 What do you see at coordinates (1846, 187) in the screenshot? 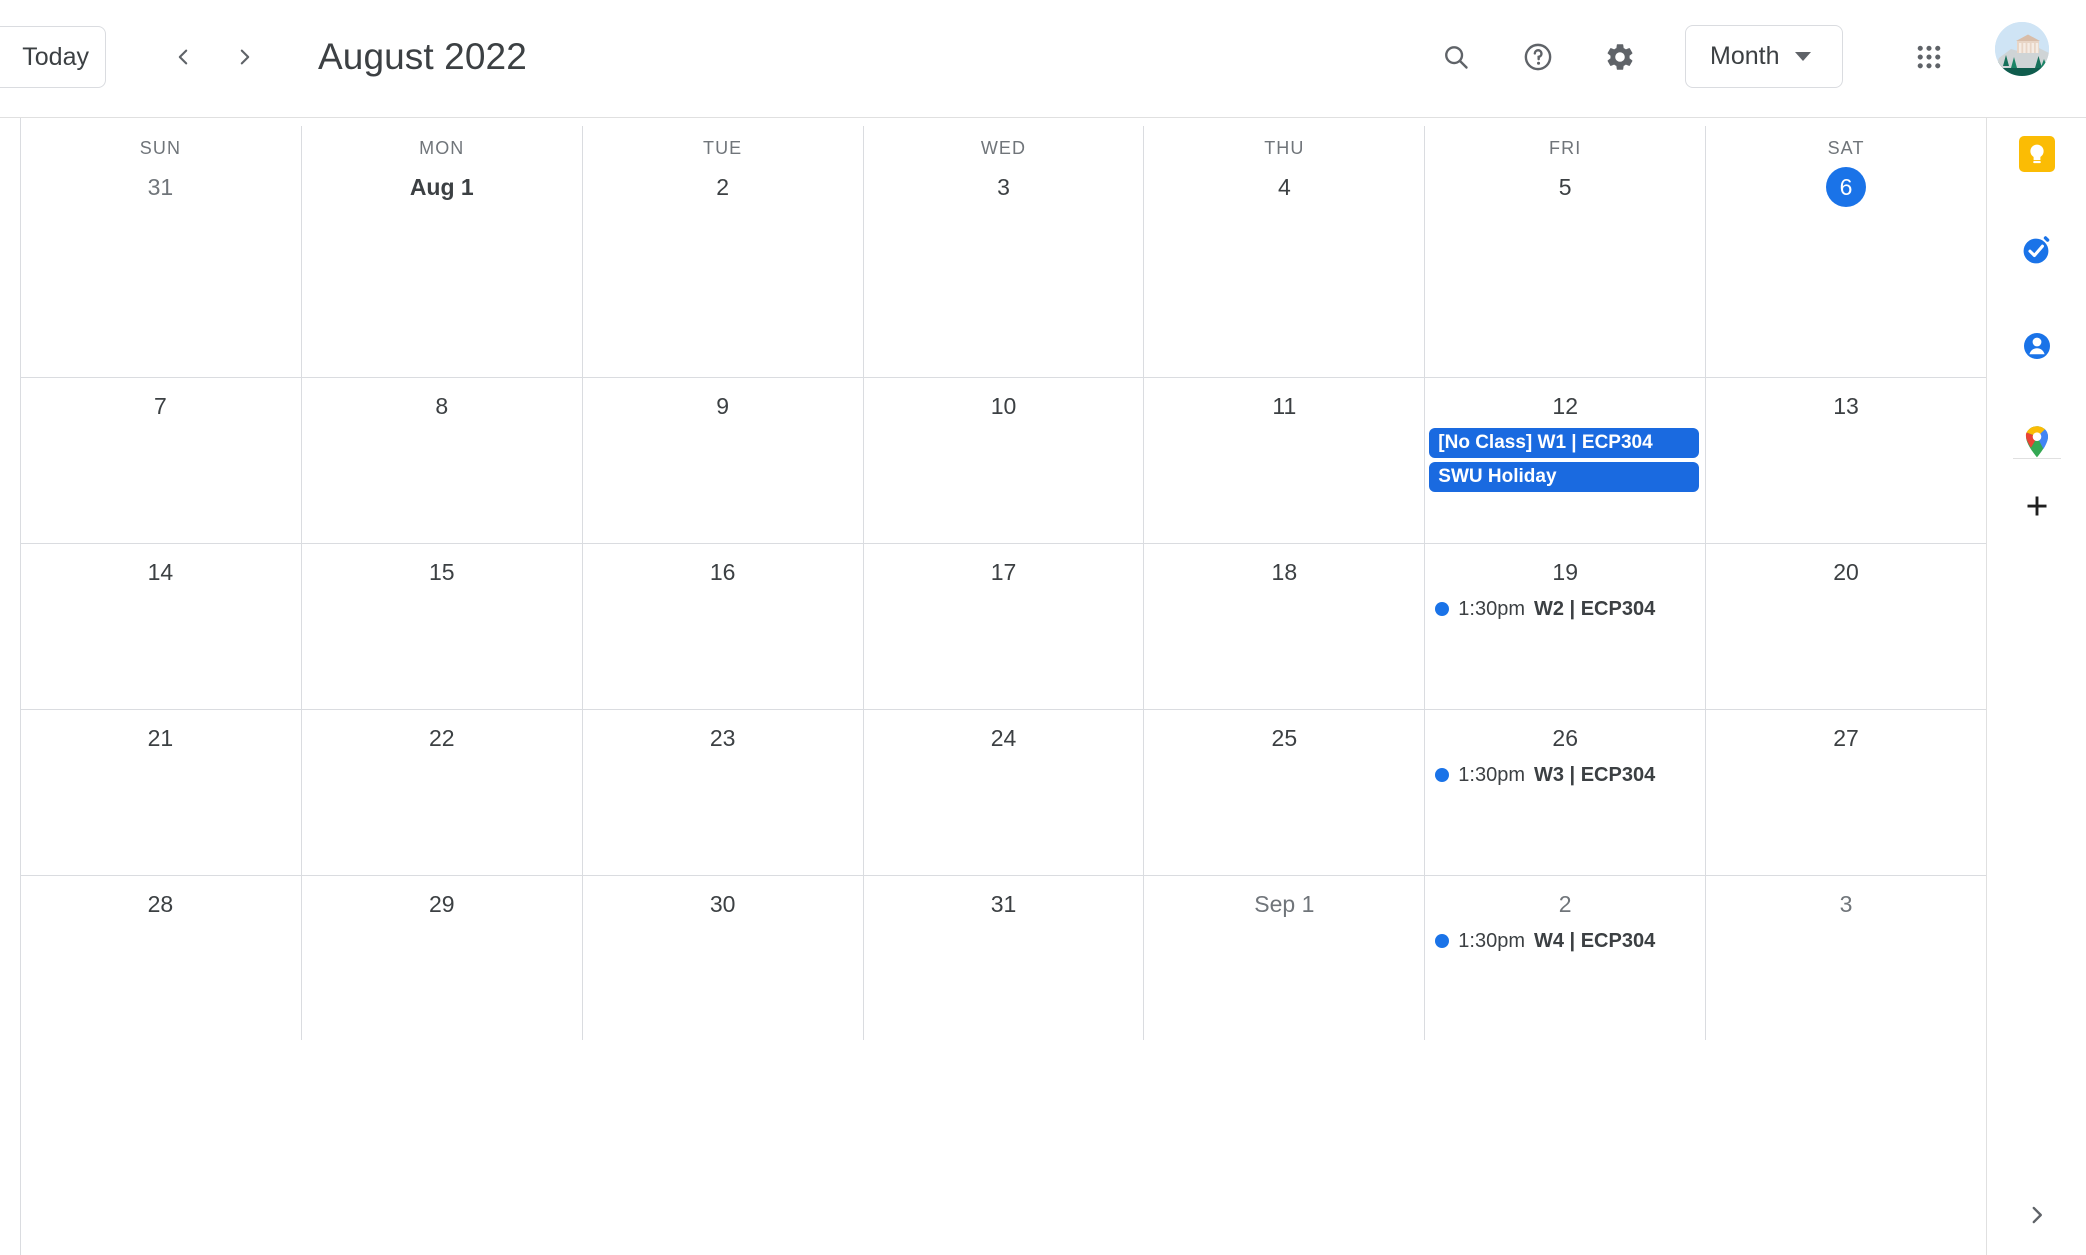
I see `day-number: 6` at bounding box center [1846, 187].